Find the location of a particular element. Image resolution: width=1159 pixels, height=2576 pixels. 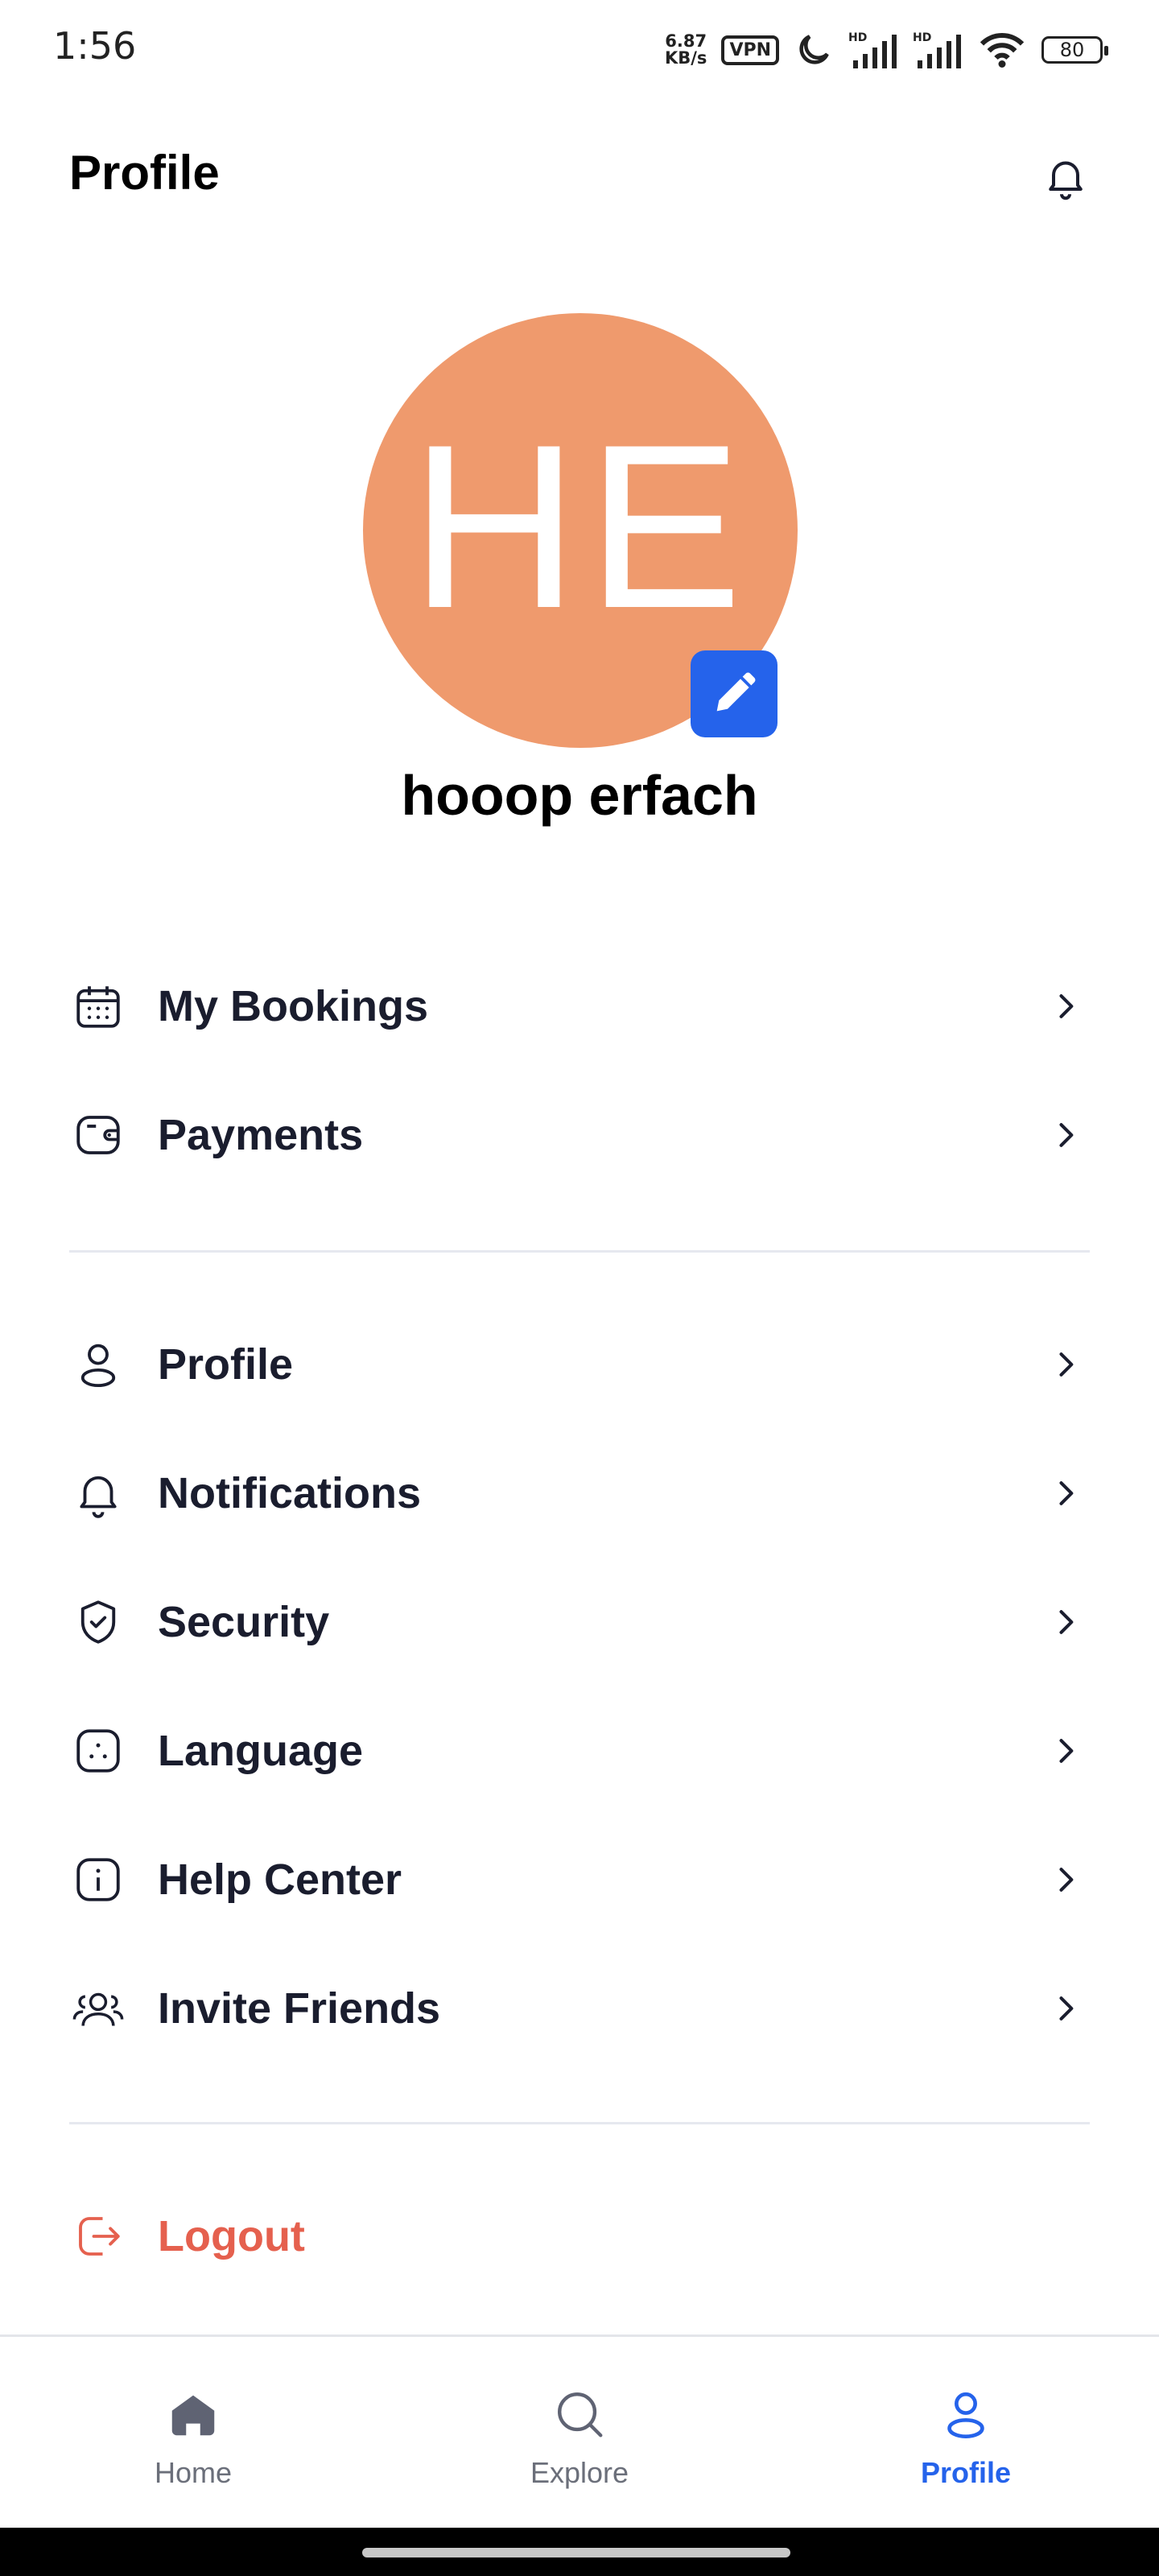

menu-label: Profile is located at coordinates (226, 1364).